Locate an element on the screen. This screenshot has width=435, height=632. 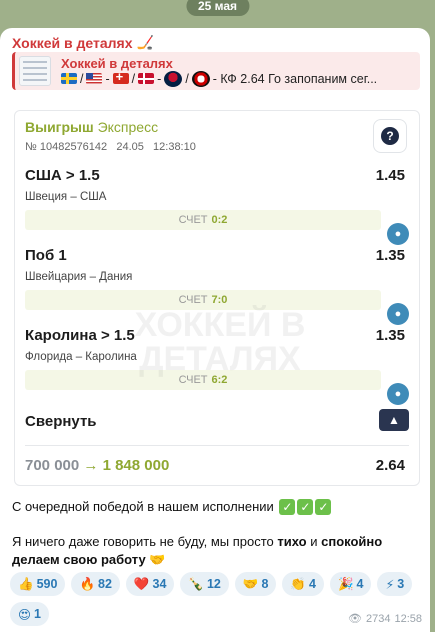
channel-name: Хоккей в деталях 🏒 is located at coordinates (83, 42).